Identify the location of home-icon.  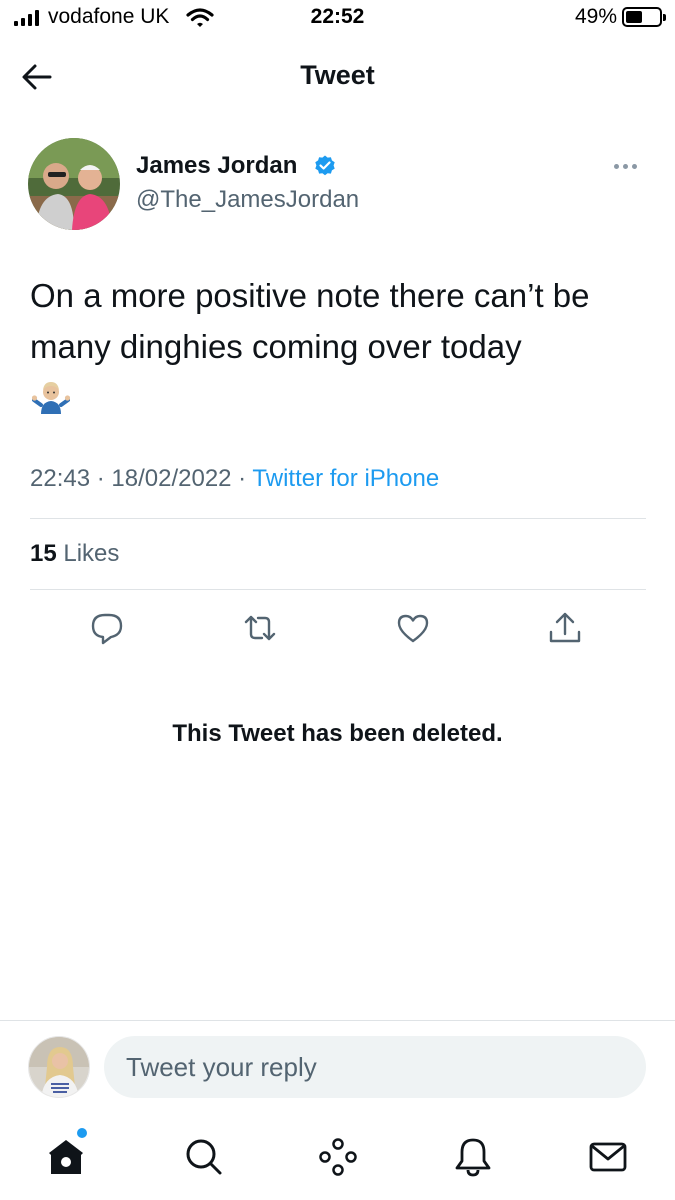
(66, 1157).